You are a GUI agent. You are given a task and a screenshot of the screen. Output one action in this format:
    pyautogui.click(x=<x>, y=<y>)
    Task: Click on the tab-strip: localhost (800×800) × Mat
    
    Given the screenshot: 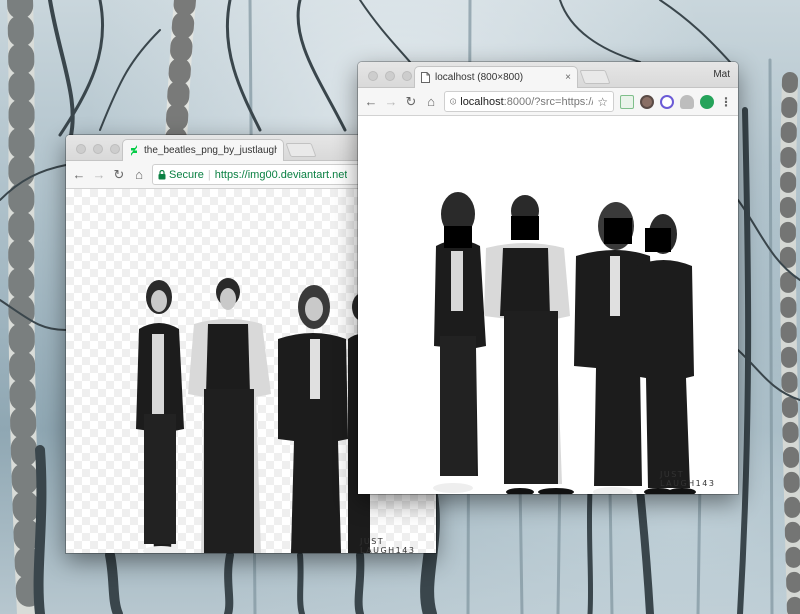 What is the action you would take?
    pyautogui.click(x=548, y=75)
    